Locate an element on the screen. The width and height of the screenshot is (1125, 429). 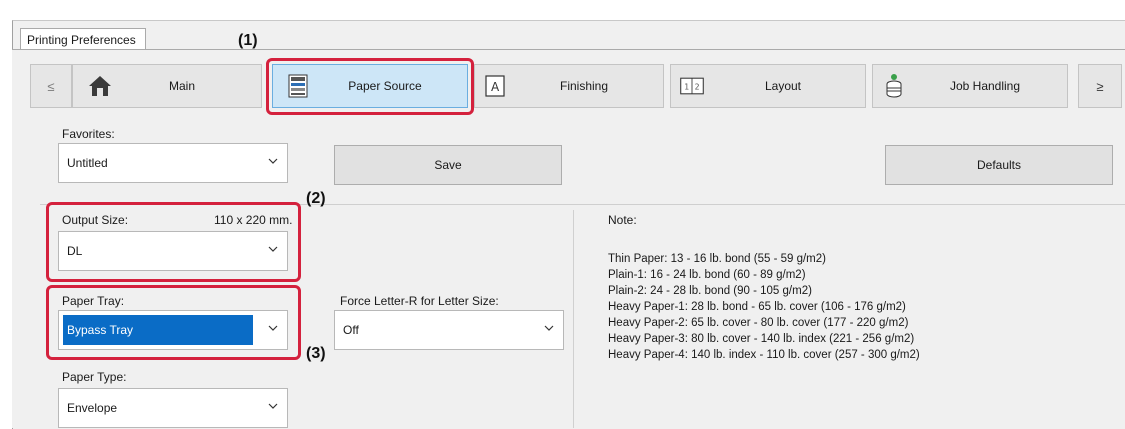
paper-type-label: Paper Type: is located at coordinates (94, 377).